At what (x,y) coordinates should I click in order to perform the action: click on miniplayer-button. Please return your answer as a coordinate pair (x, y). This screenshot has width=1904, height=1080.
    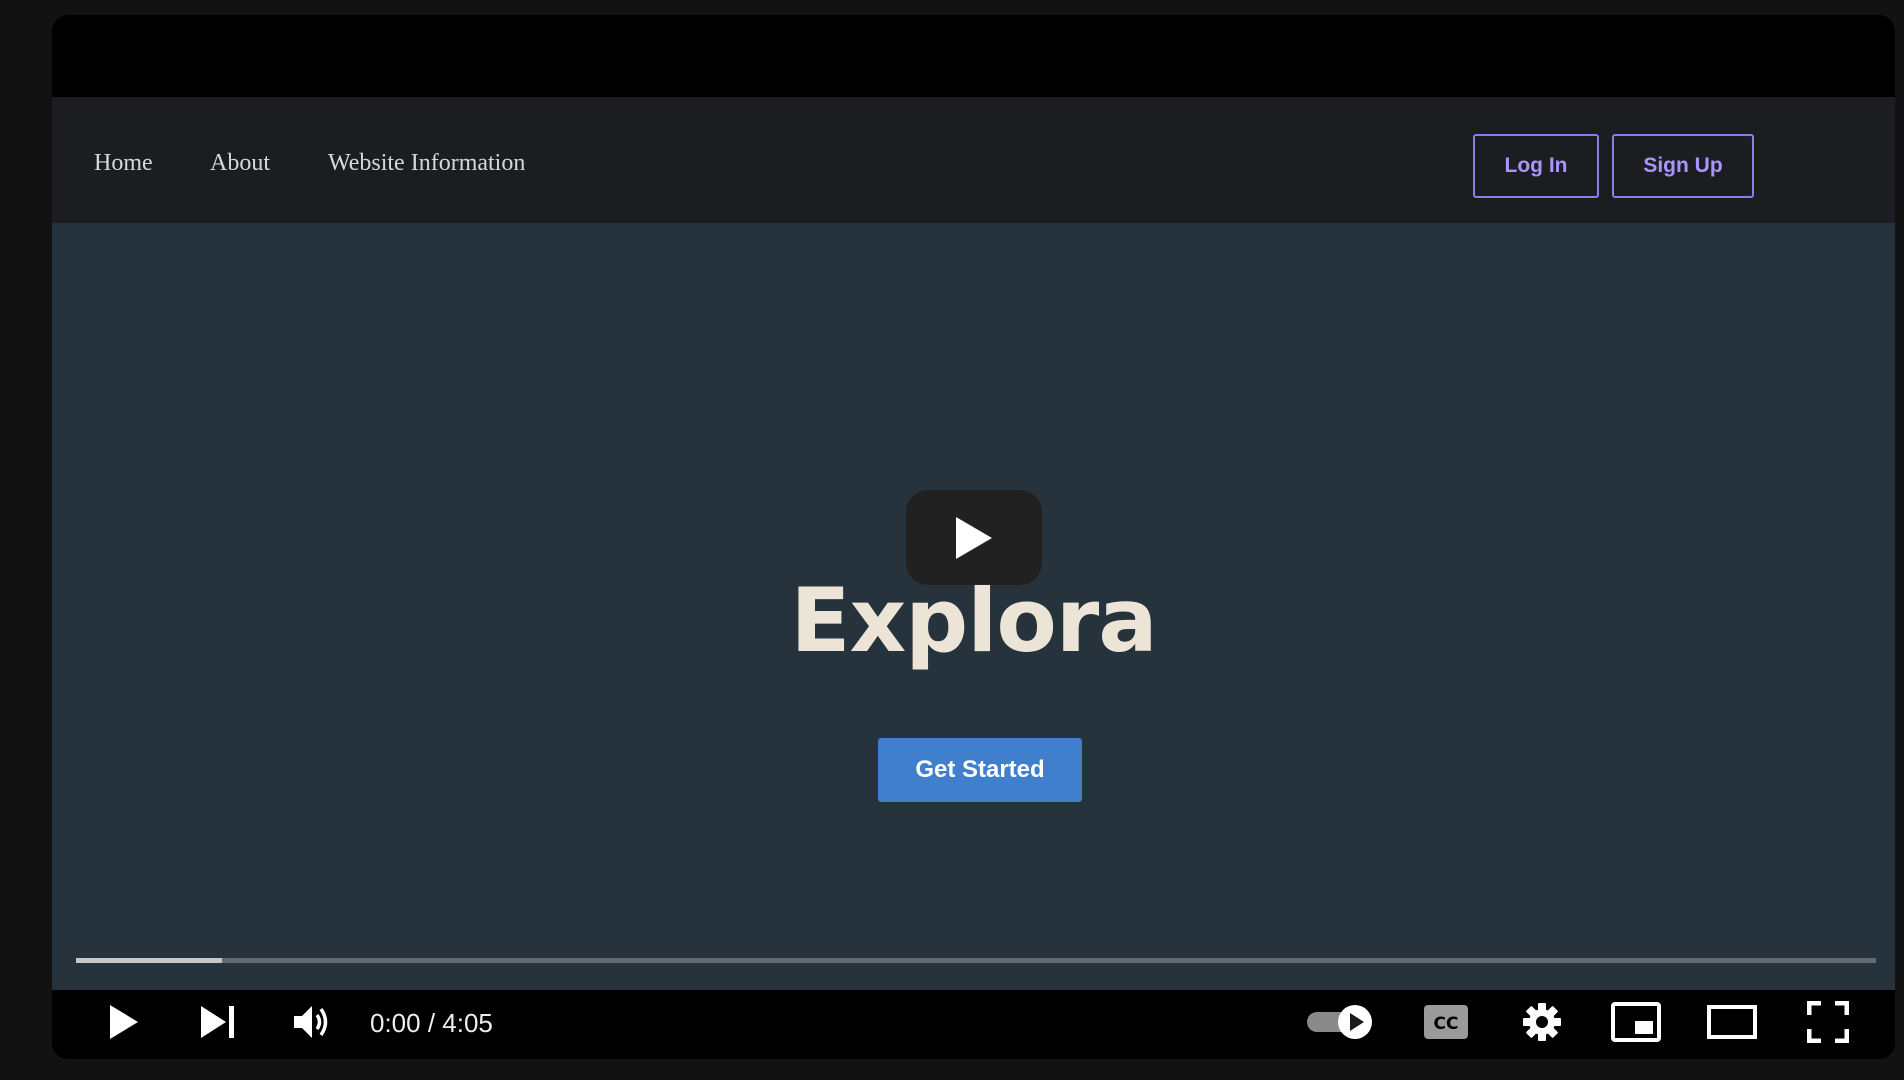
    Looking at the image, I should click on (1636, 1022).